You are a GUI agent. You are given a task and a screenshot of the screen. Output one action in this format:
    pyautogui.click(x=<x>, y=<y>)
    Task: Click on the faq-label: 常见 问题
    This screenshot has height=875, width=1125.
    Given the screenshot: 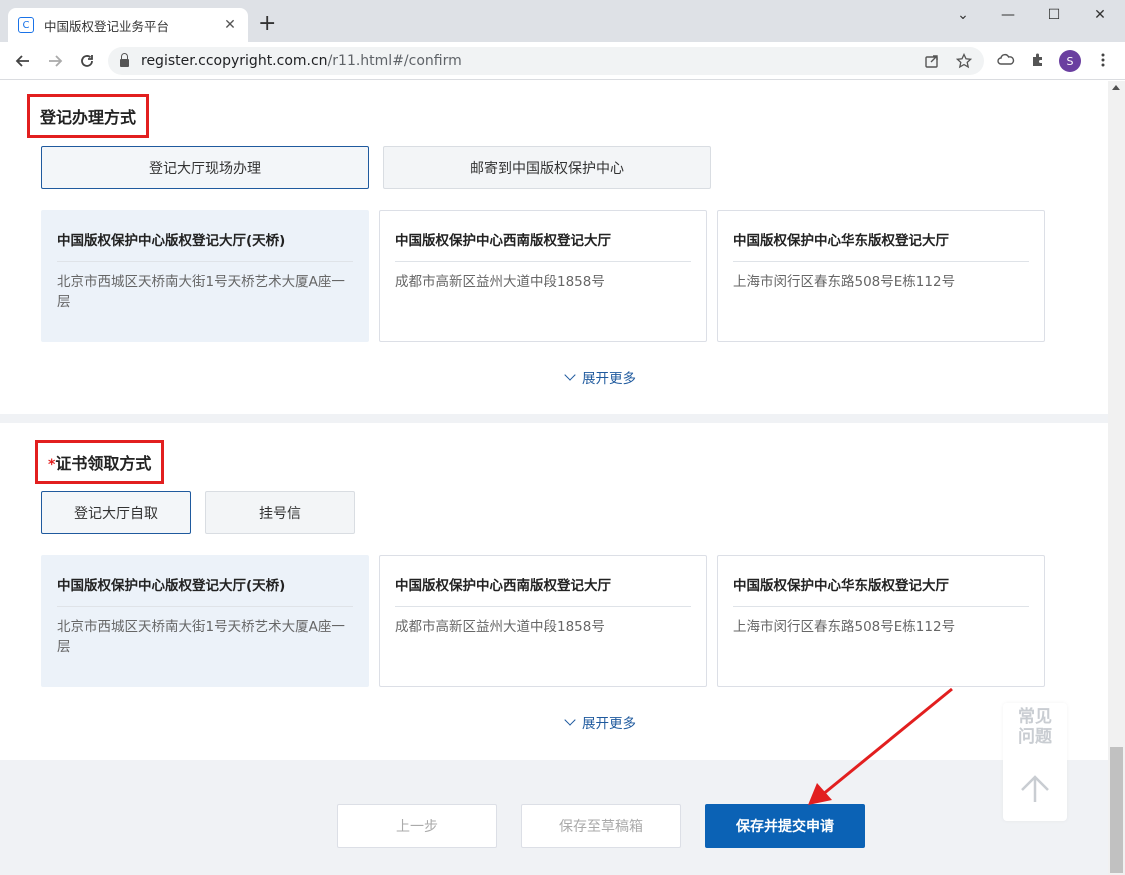 What is the action you would take?
    pyautogui.click(x=1035, y=727)
    